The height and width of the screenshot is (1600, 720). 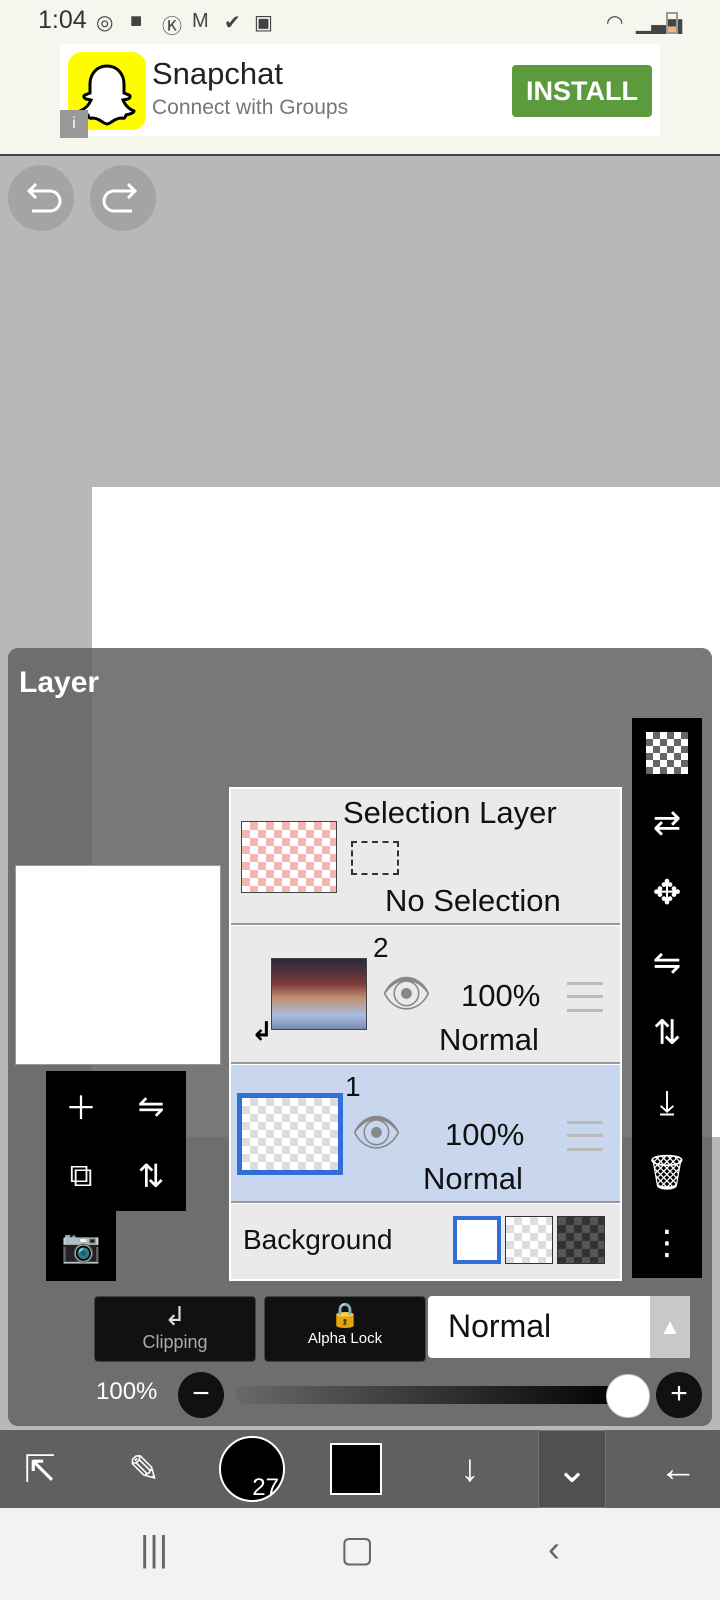 What do you see at coordinates (81, 1176) in the screenshot?
I see `duplicate-layer-button: ⧉` at bounding box center [81, 1176].